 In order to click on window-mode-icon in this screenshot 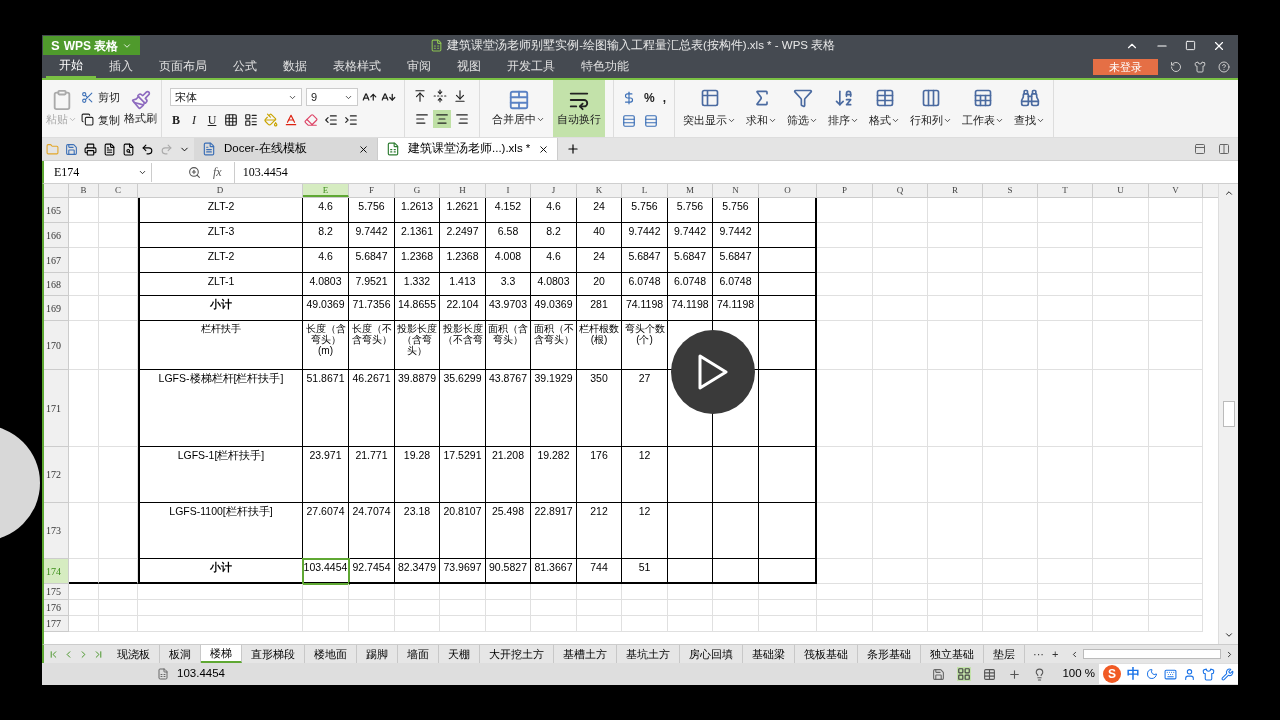, I will do `click(1200, 149)`.